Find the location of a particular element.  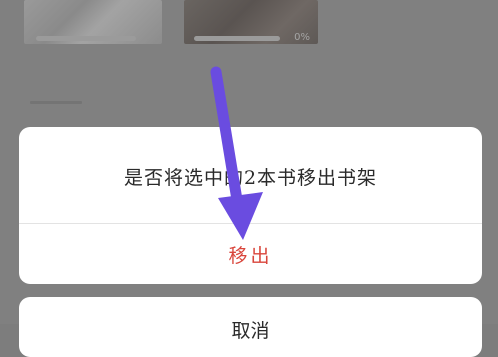

book-cover: 0% is located at coordinates (251, 22).